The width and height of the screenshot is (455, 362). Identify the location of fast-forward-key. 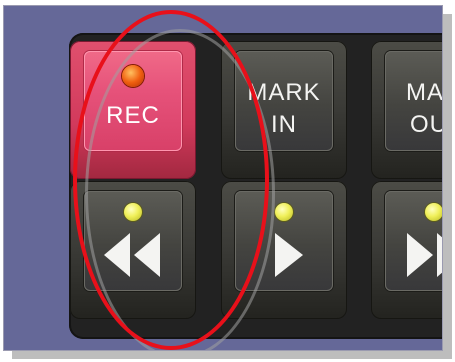
(407, 250).